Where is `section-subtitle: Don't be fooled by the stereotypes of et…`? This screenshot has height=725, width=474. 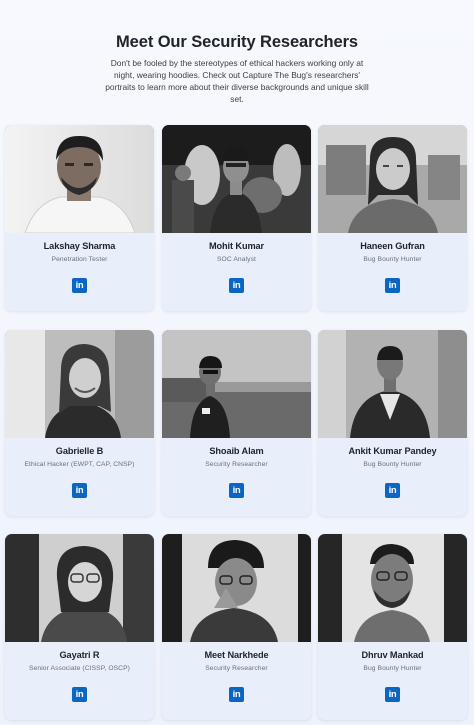
section-subtitle: Don't be fooled by the stereotypes of et… is located at coordinates (237, 81).